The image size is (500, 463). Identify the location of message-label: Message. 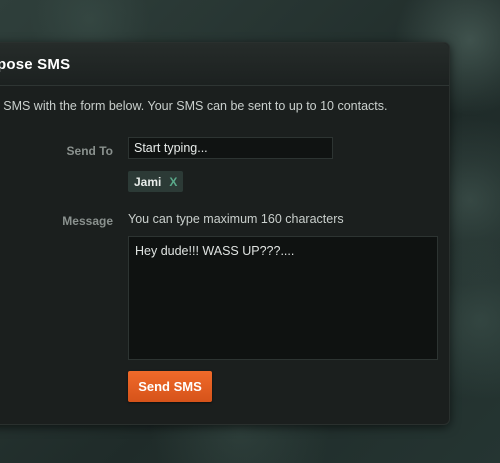
(87, 221).